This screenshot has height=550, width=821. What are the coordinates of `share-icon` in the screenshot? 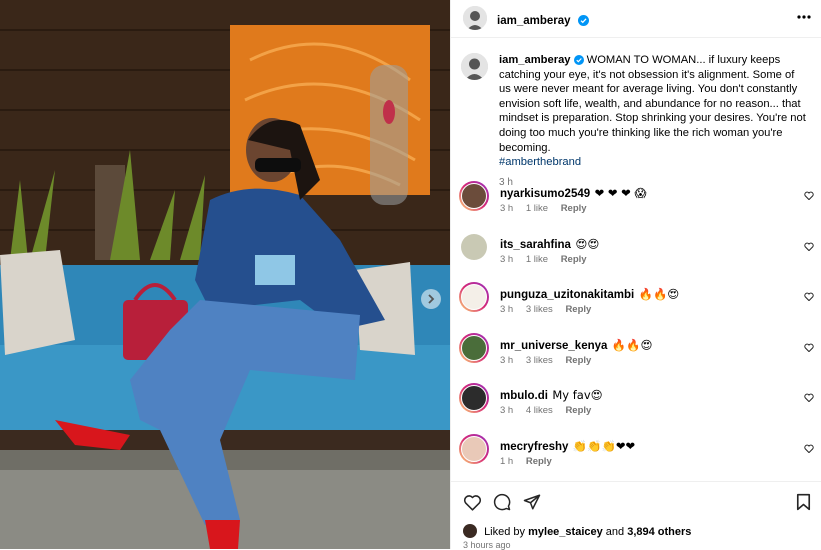 It's located at (532, 502).